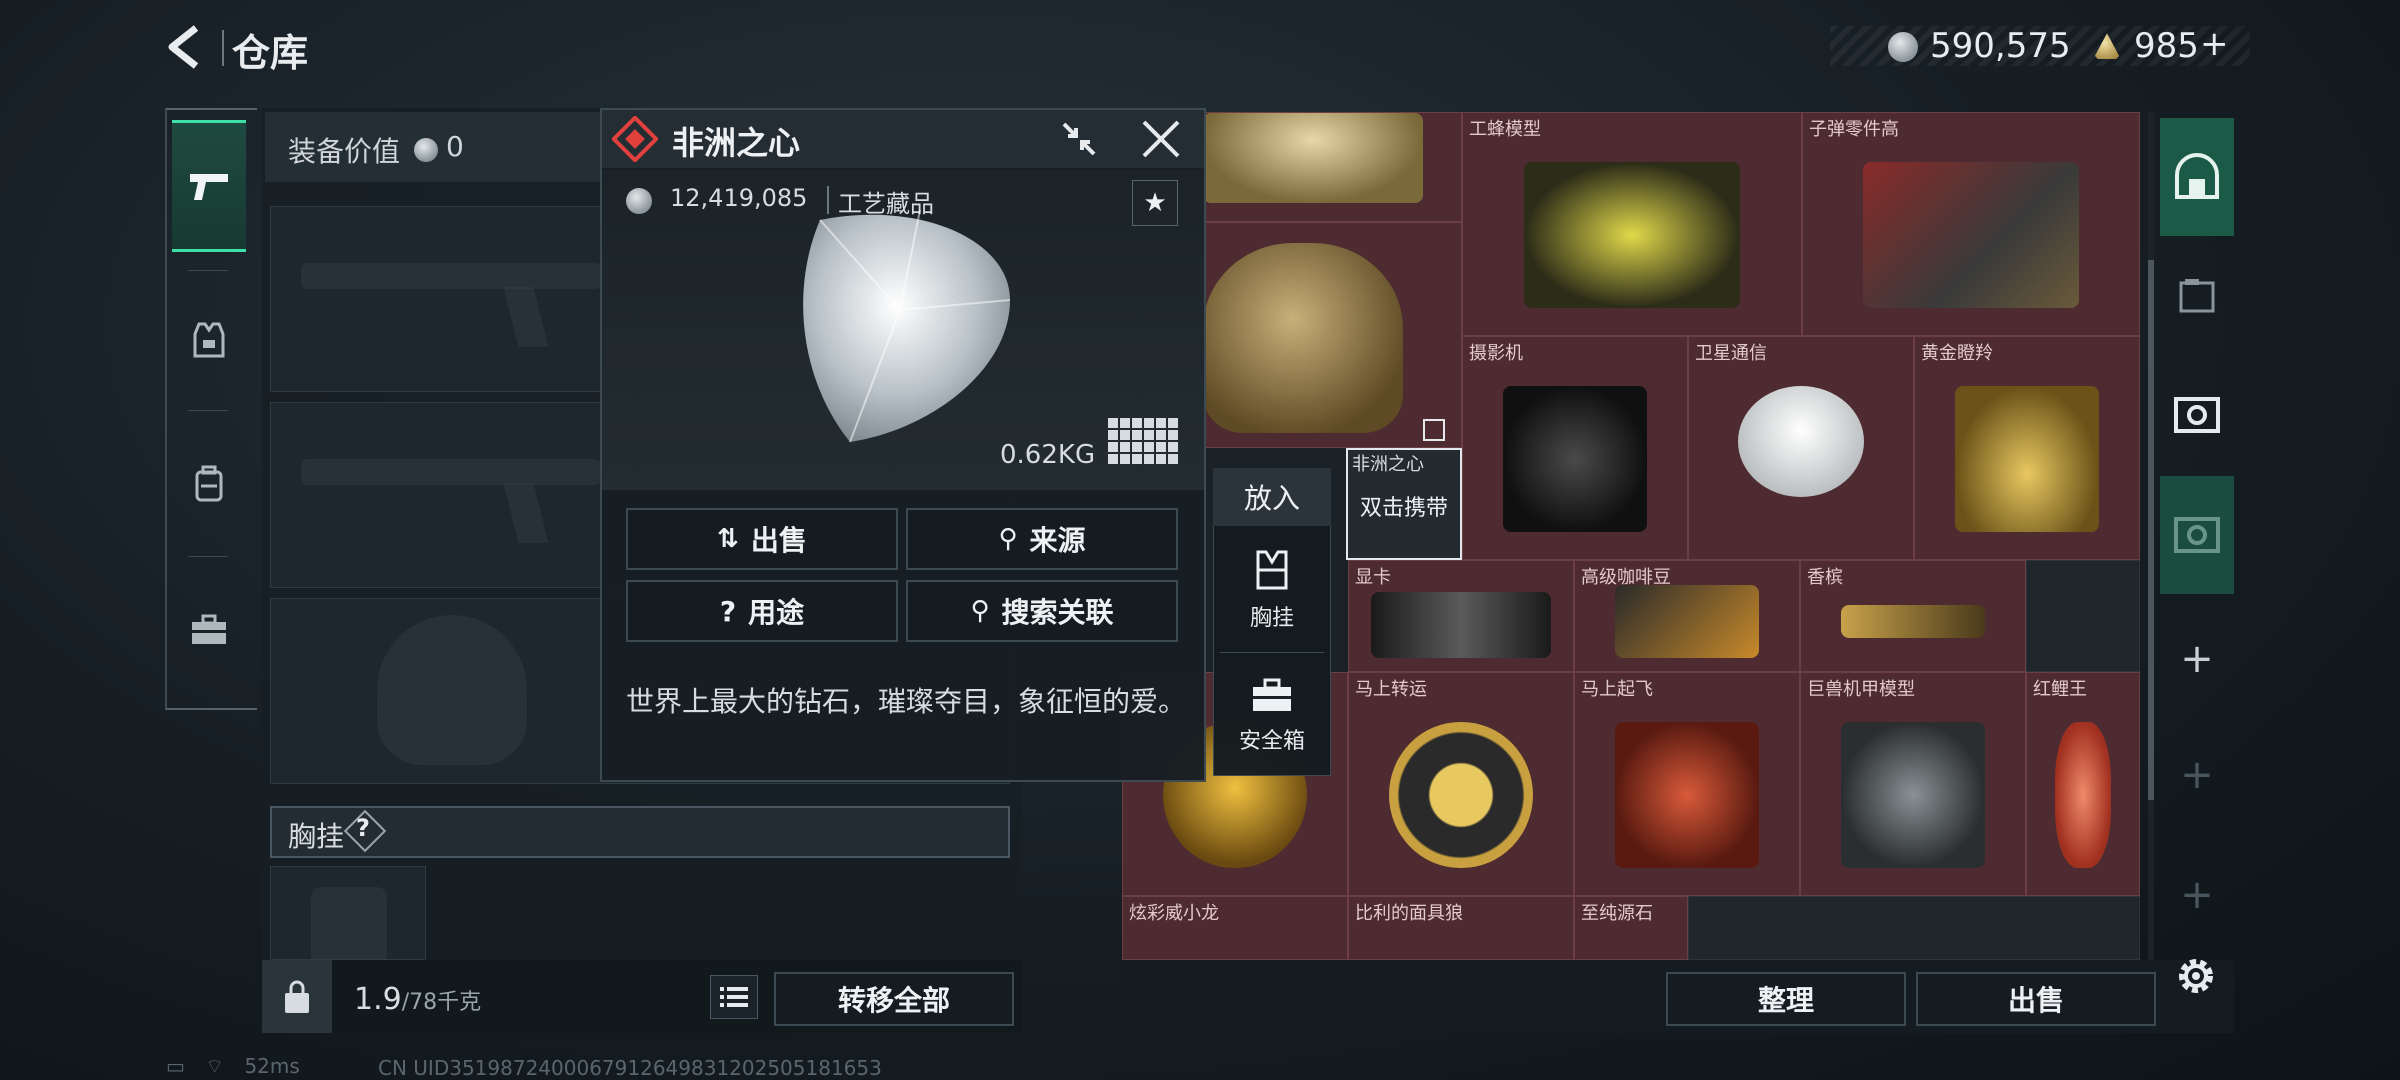 The height and width of the screenshot is (1080, 2400). I want to click on expand-icon, so click(1434, 430).